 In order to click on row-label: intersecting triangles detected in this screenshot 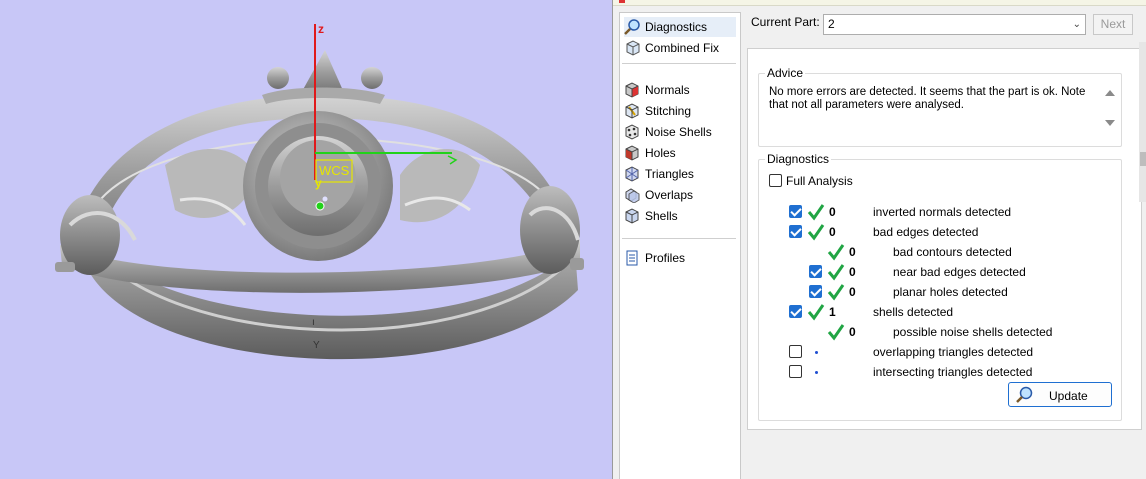, I will do `click(953, 372)`.